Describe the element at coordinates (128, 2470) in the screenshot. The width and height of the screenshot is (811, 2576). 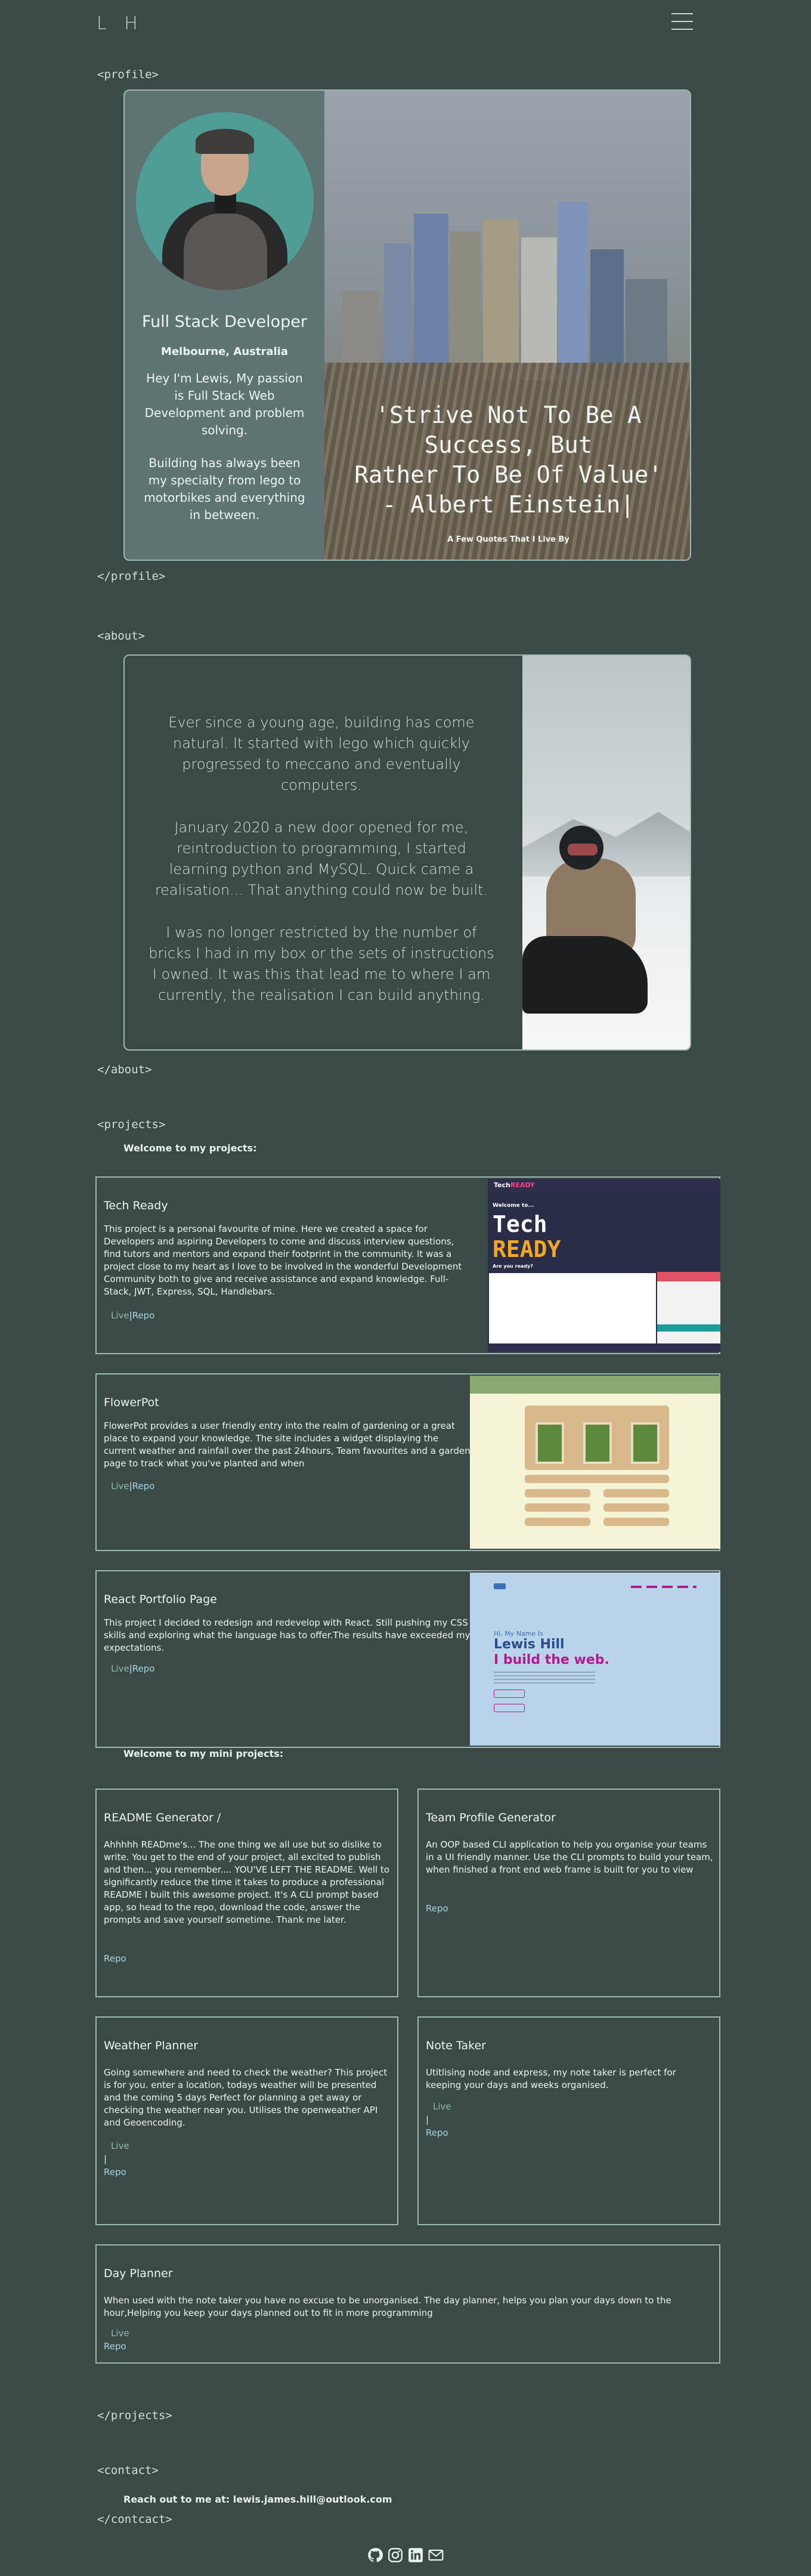
I see `contact-open-tag: <contact>` at that location.